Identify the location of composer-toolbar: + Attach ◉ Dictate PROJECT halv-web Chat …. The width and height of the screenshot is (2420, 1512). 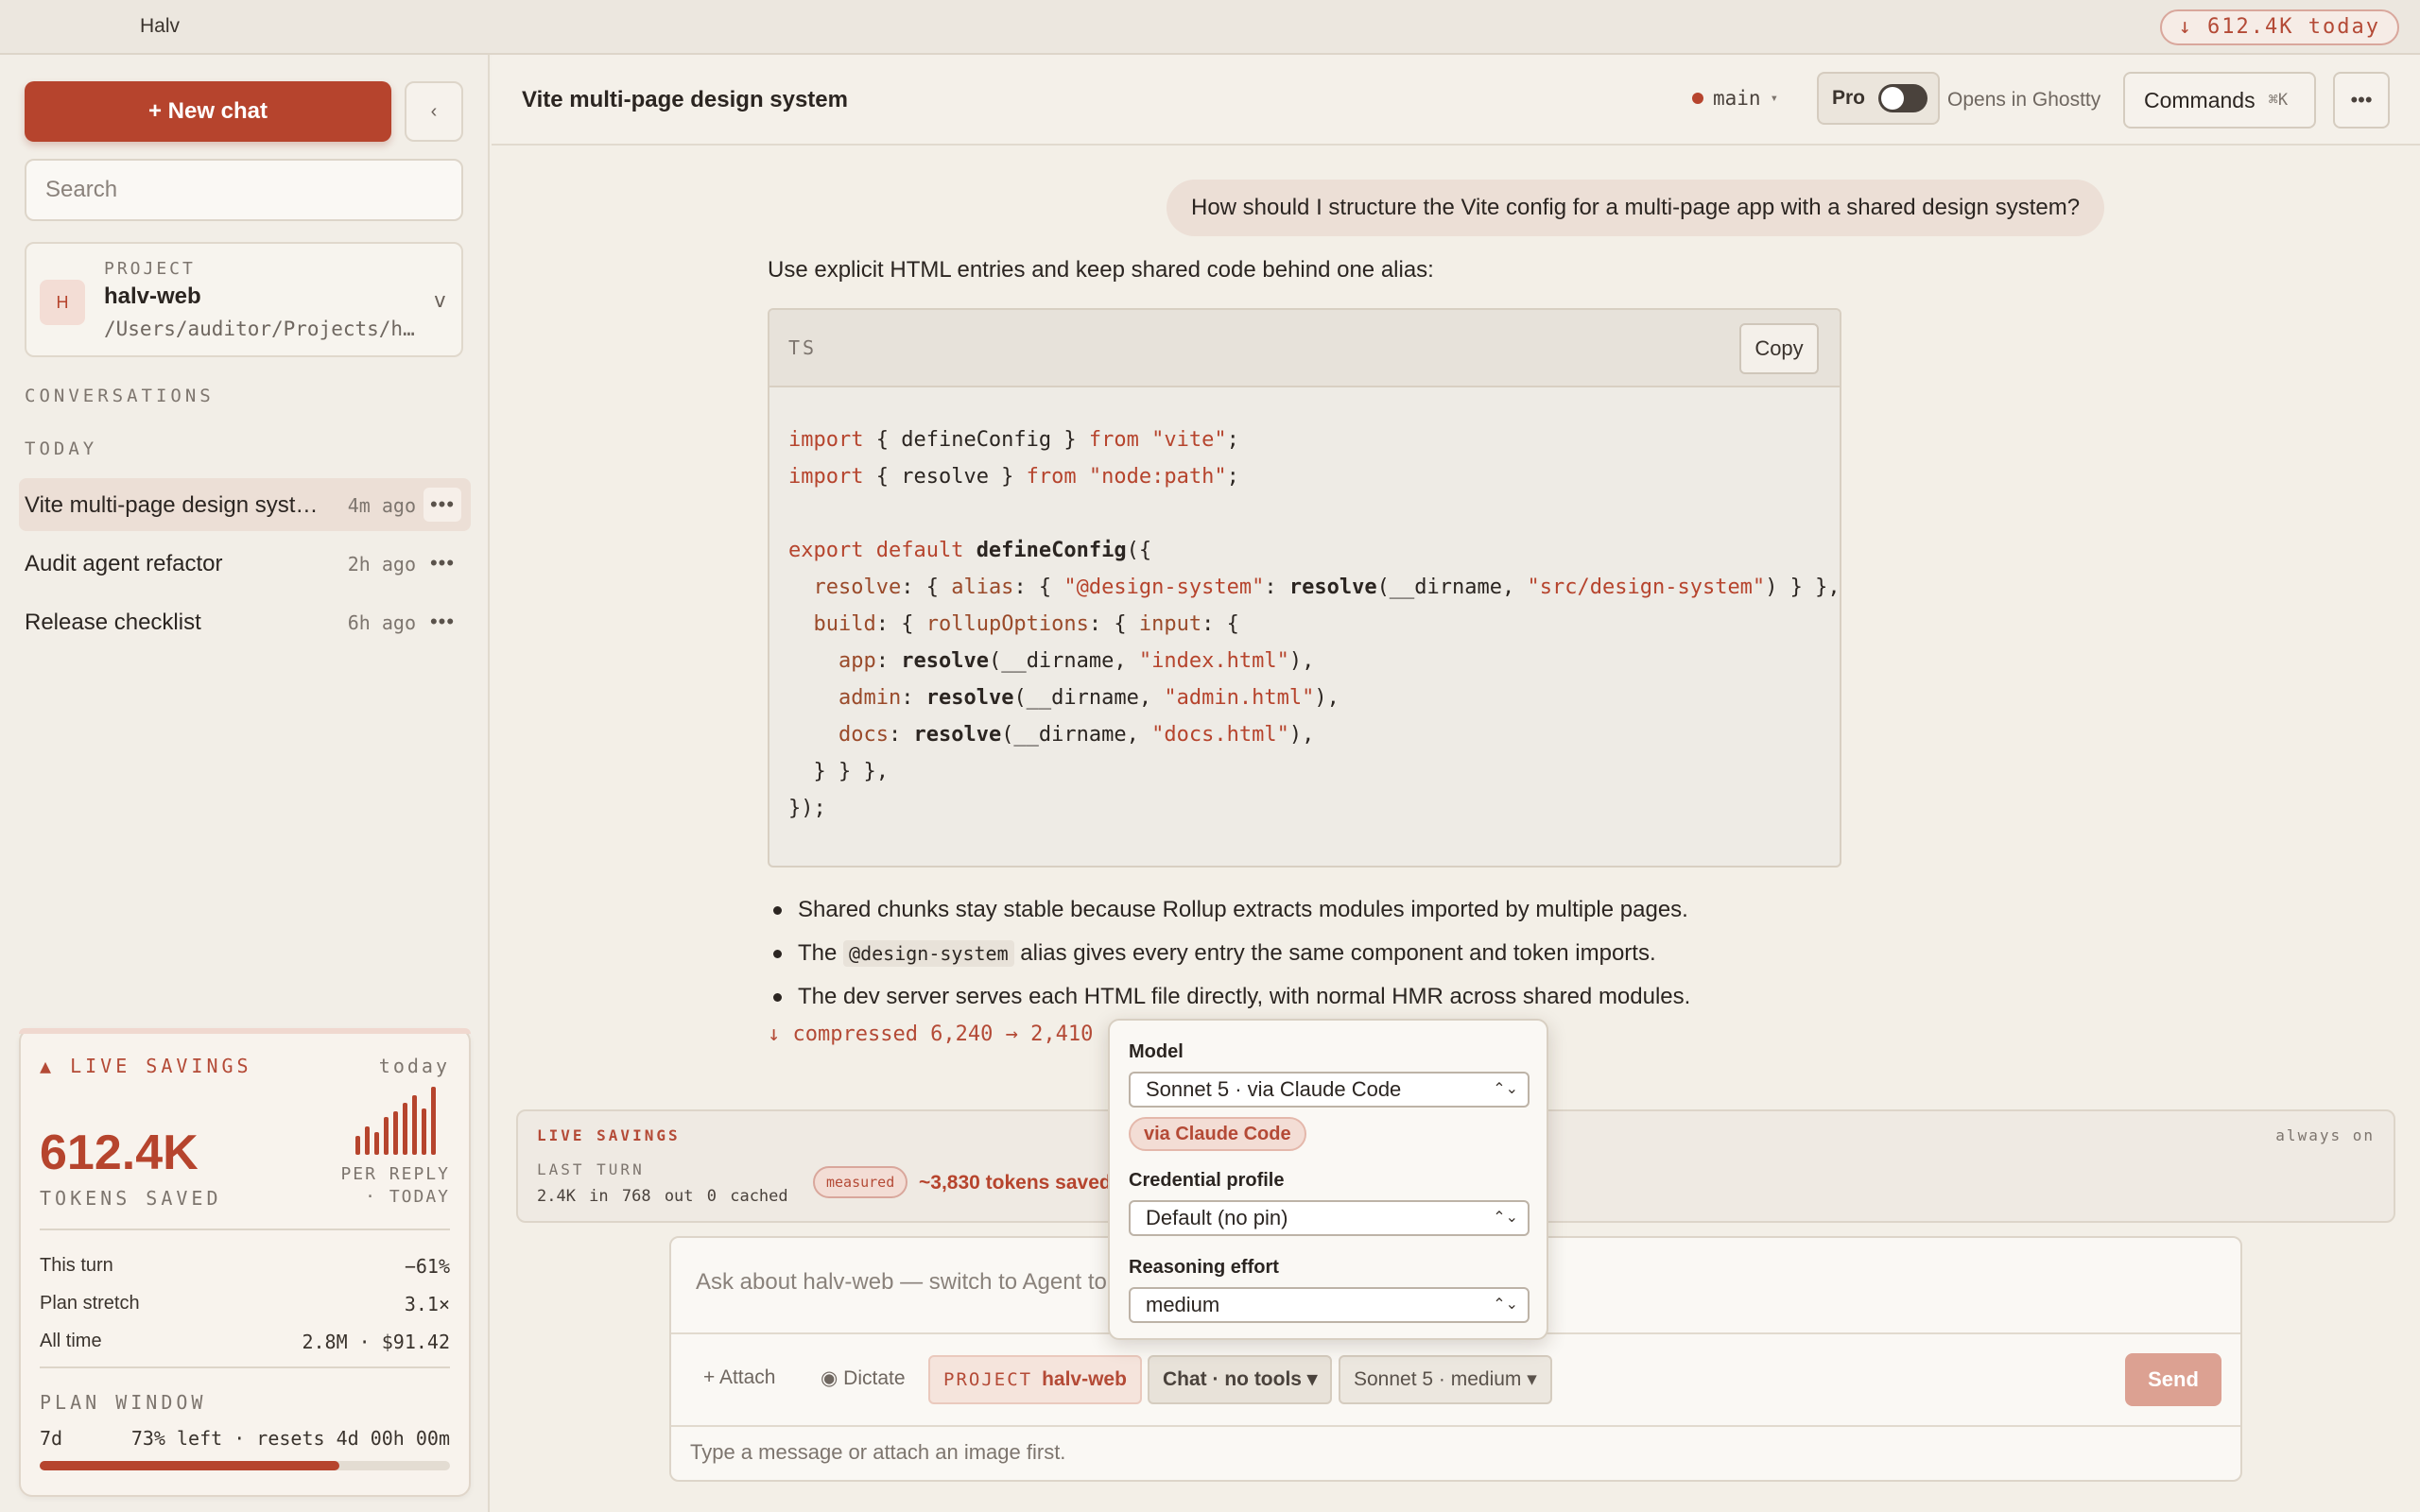
(1455, 1379).